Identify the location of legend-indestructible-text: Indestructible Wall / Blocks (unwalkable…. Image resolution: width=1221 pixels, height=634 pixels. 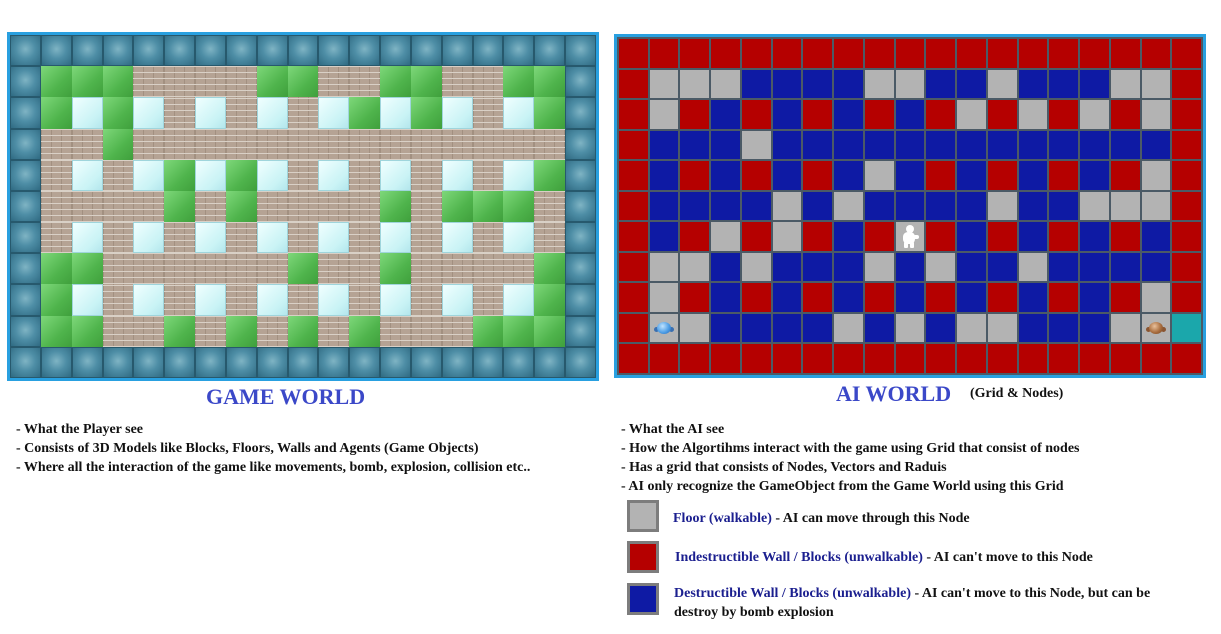
(884, 557).